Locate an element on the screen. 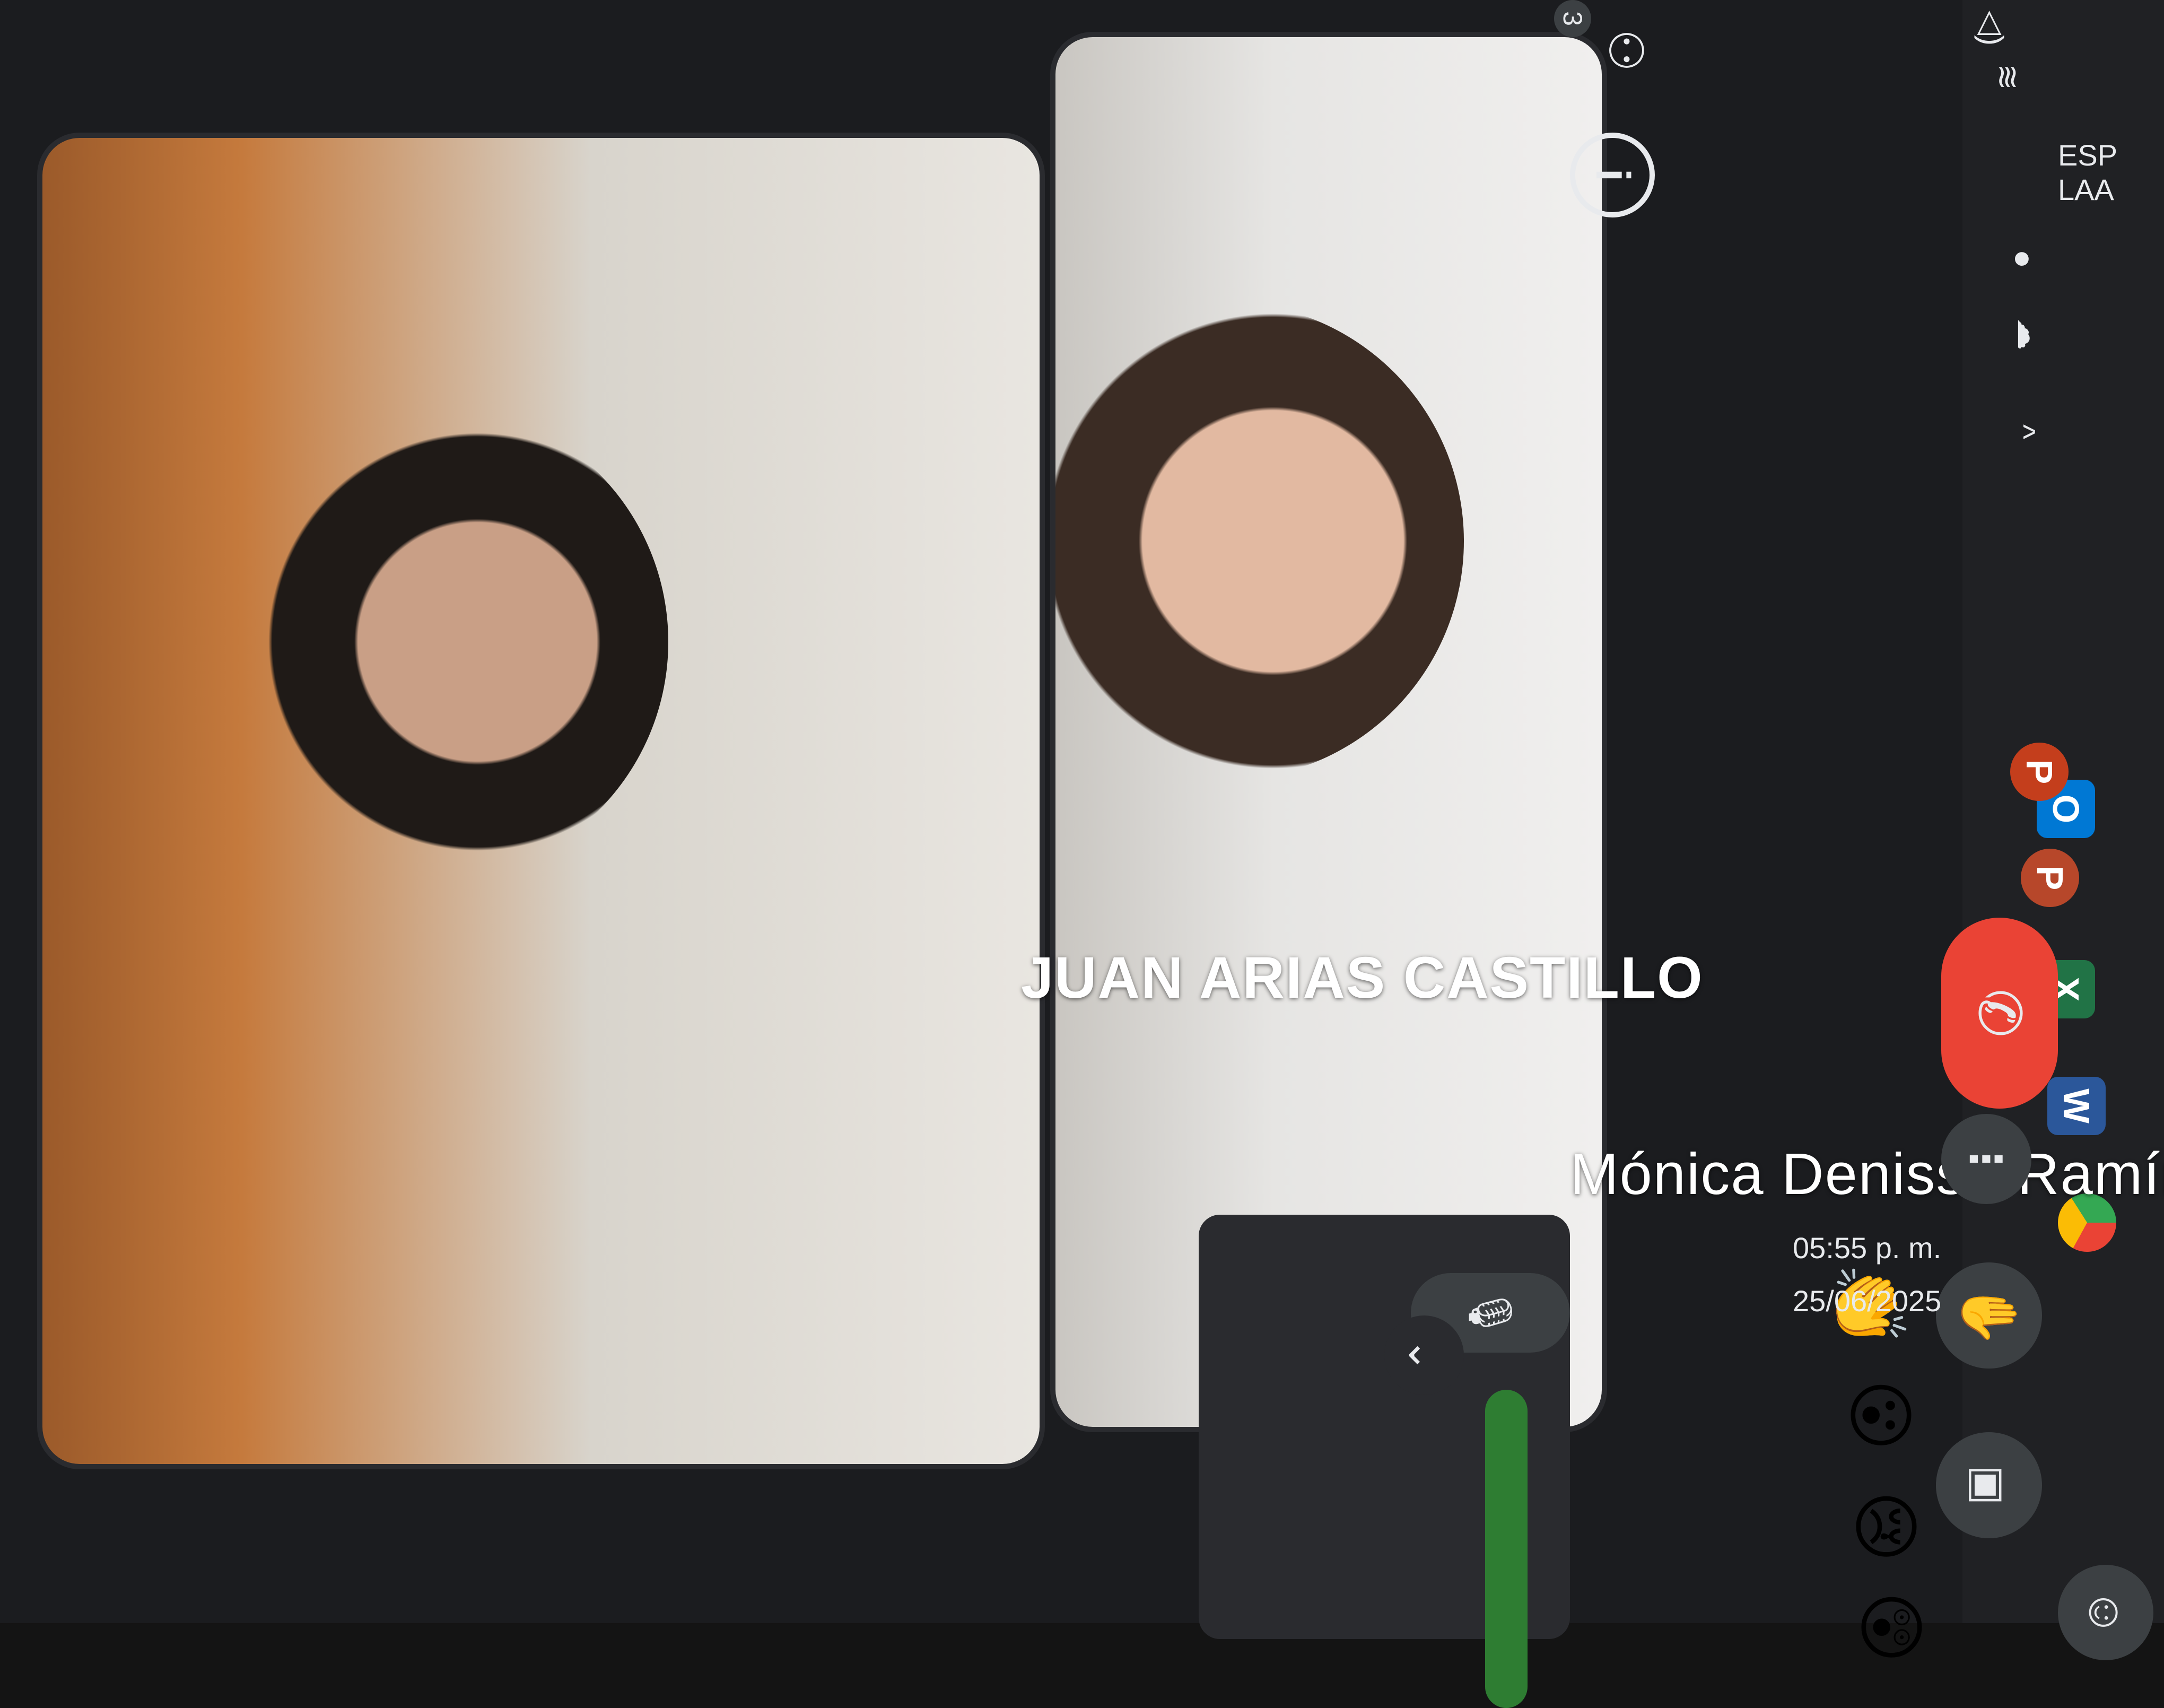  info-button: i is located at coordinates (1613, 175).